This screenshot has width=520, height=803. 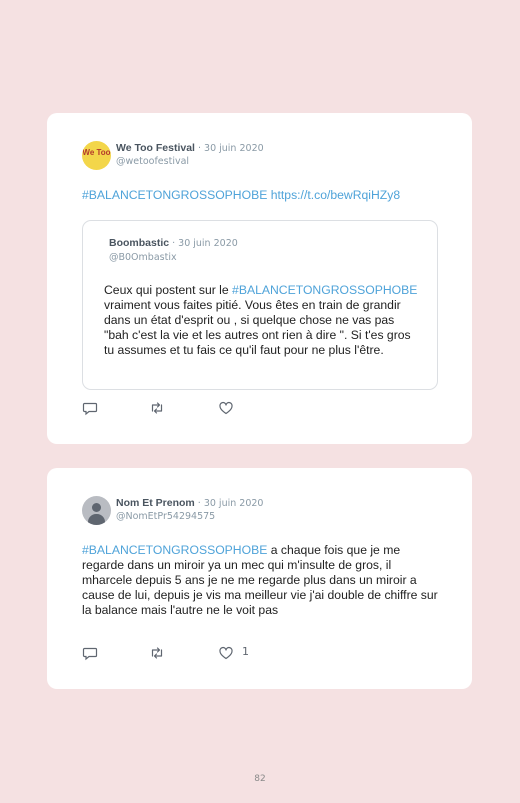 I want to click on url-link: https://t.co/bewRqiHZy8, so click(x=333, y=195).